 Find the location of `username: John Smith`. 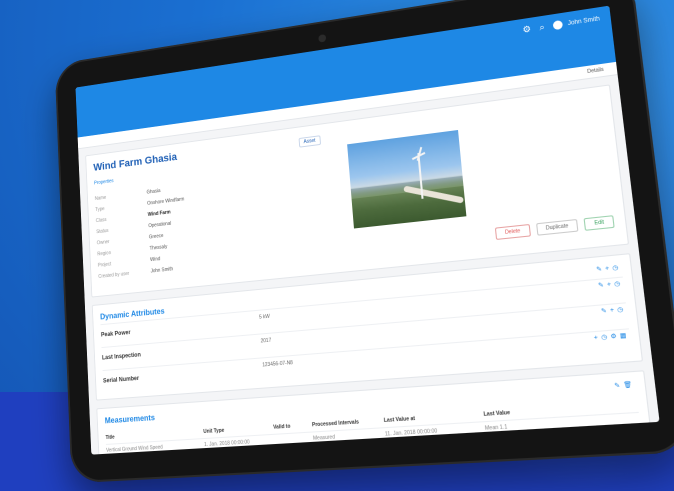

username: John Smith is located at coordinates (584, 21).